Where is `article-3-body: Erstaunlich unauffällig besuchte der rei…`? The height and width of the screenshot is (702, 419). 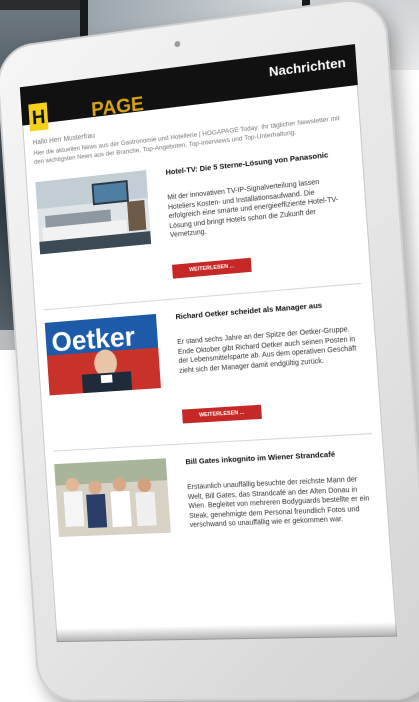 article-3-body: Erstaunlich unauffällig besuchte der rei… is located at coordinates (278, 503).